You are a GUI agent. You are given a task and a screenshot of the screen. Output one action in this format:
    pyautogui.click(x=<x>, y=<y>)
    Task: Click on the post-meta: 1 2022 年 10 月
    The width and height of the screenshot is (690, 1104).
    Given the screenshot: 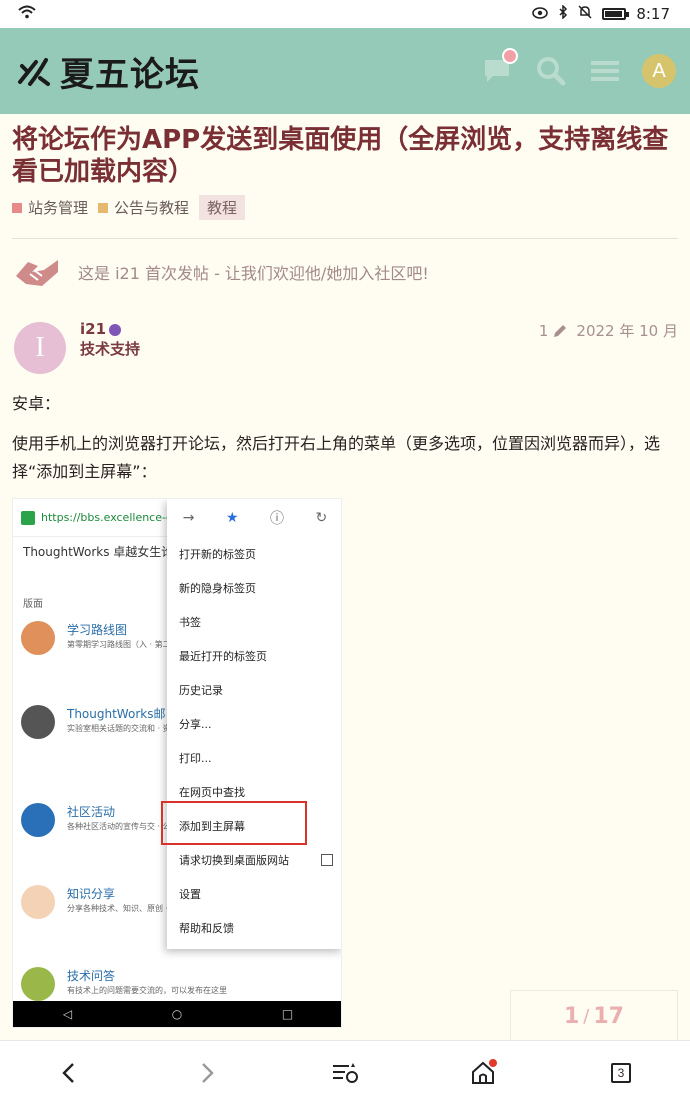 What is the action you would take?
    pyautogui.click(x=608, y=330)
    